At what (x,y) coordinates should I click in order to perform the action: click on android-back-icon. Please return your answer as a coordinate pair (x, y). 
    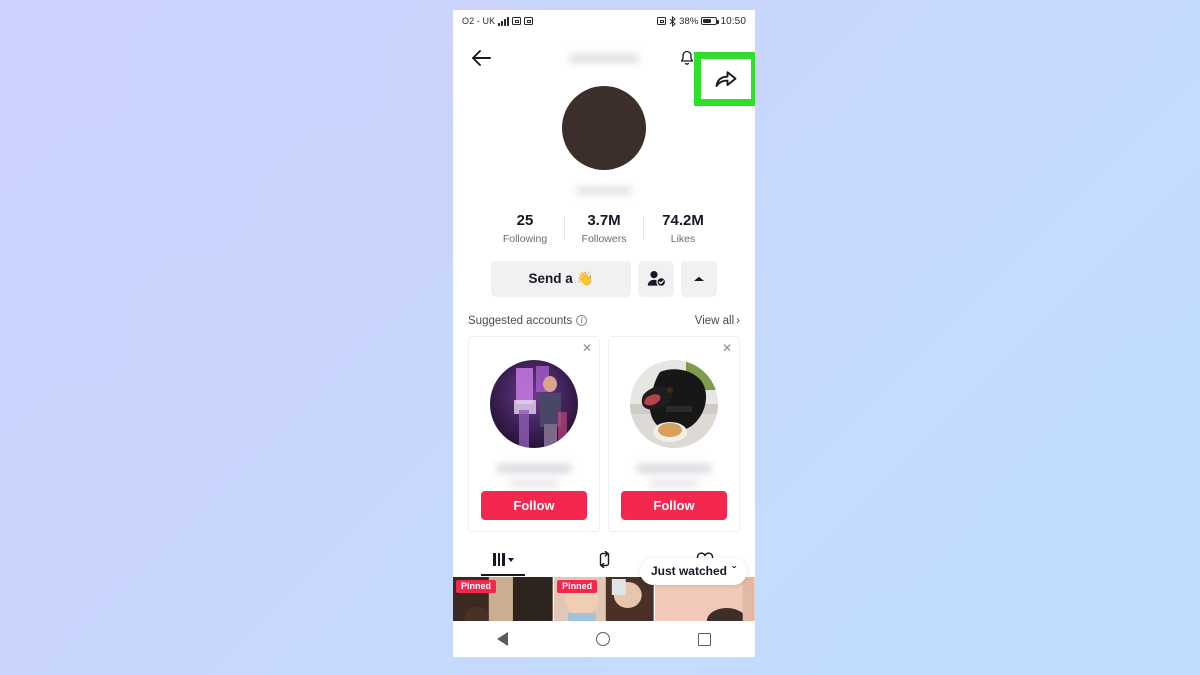
    Looking at the image, I should click on (502, 639).